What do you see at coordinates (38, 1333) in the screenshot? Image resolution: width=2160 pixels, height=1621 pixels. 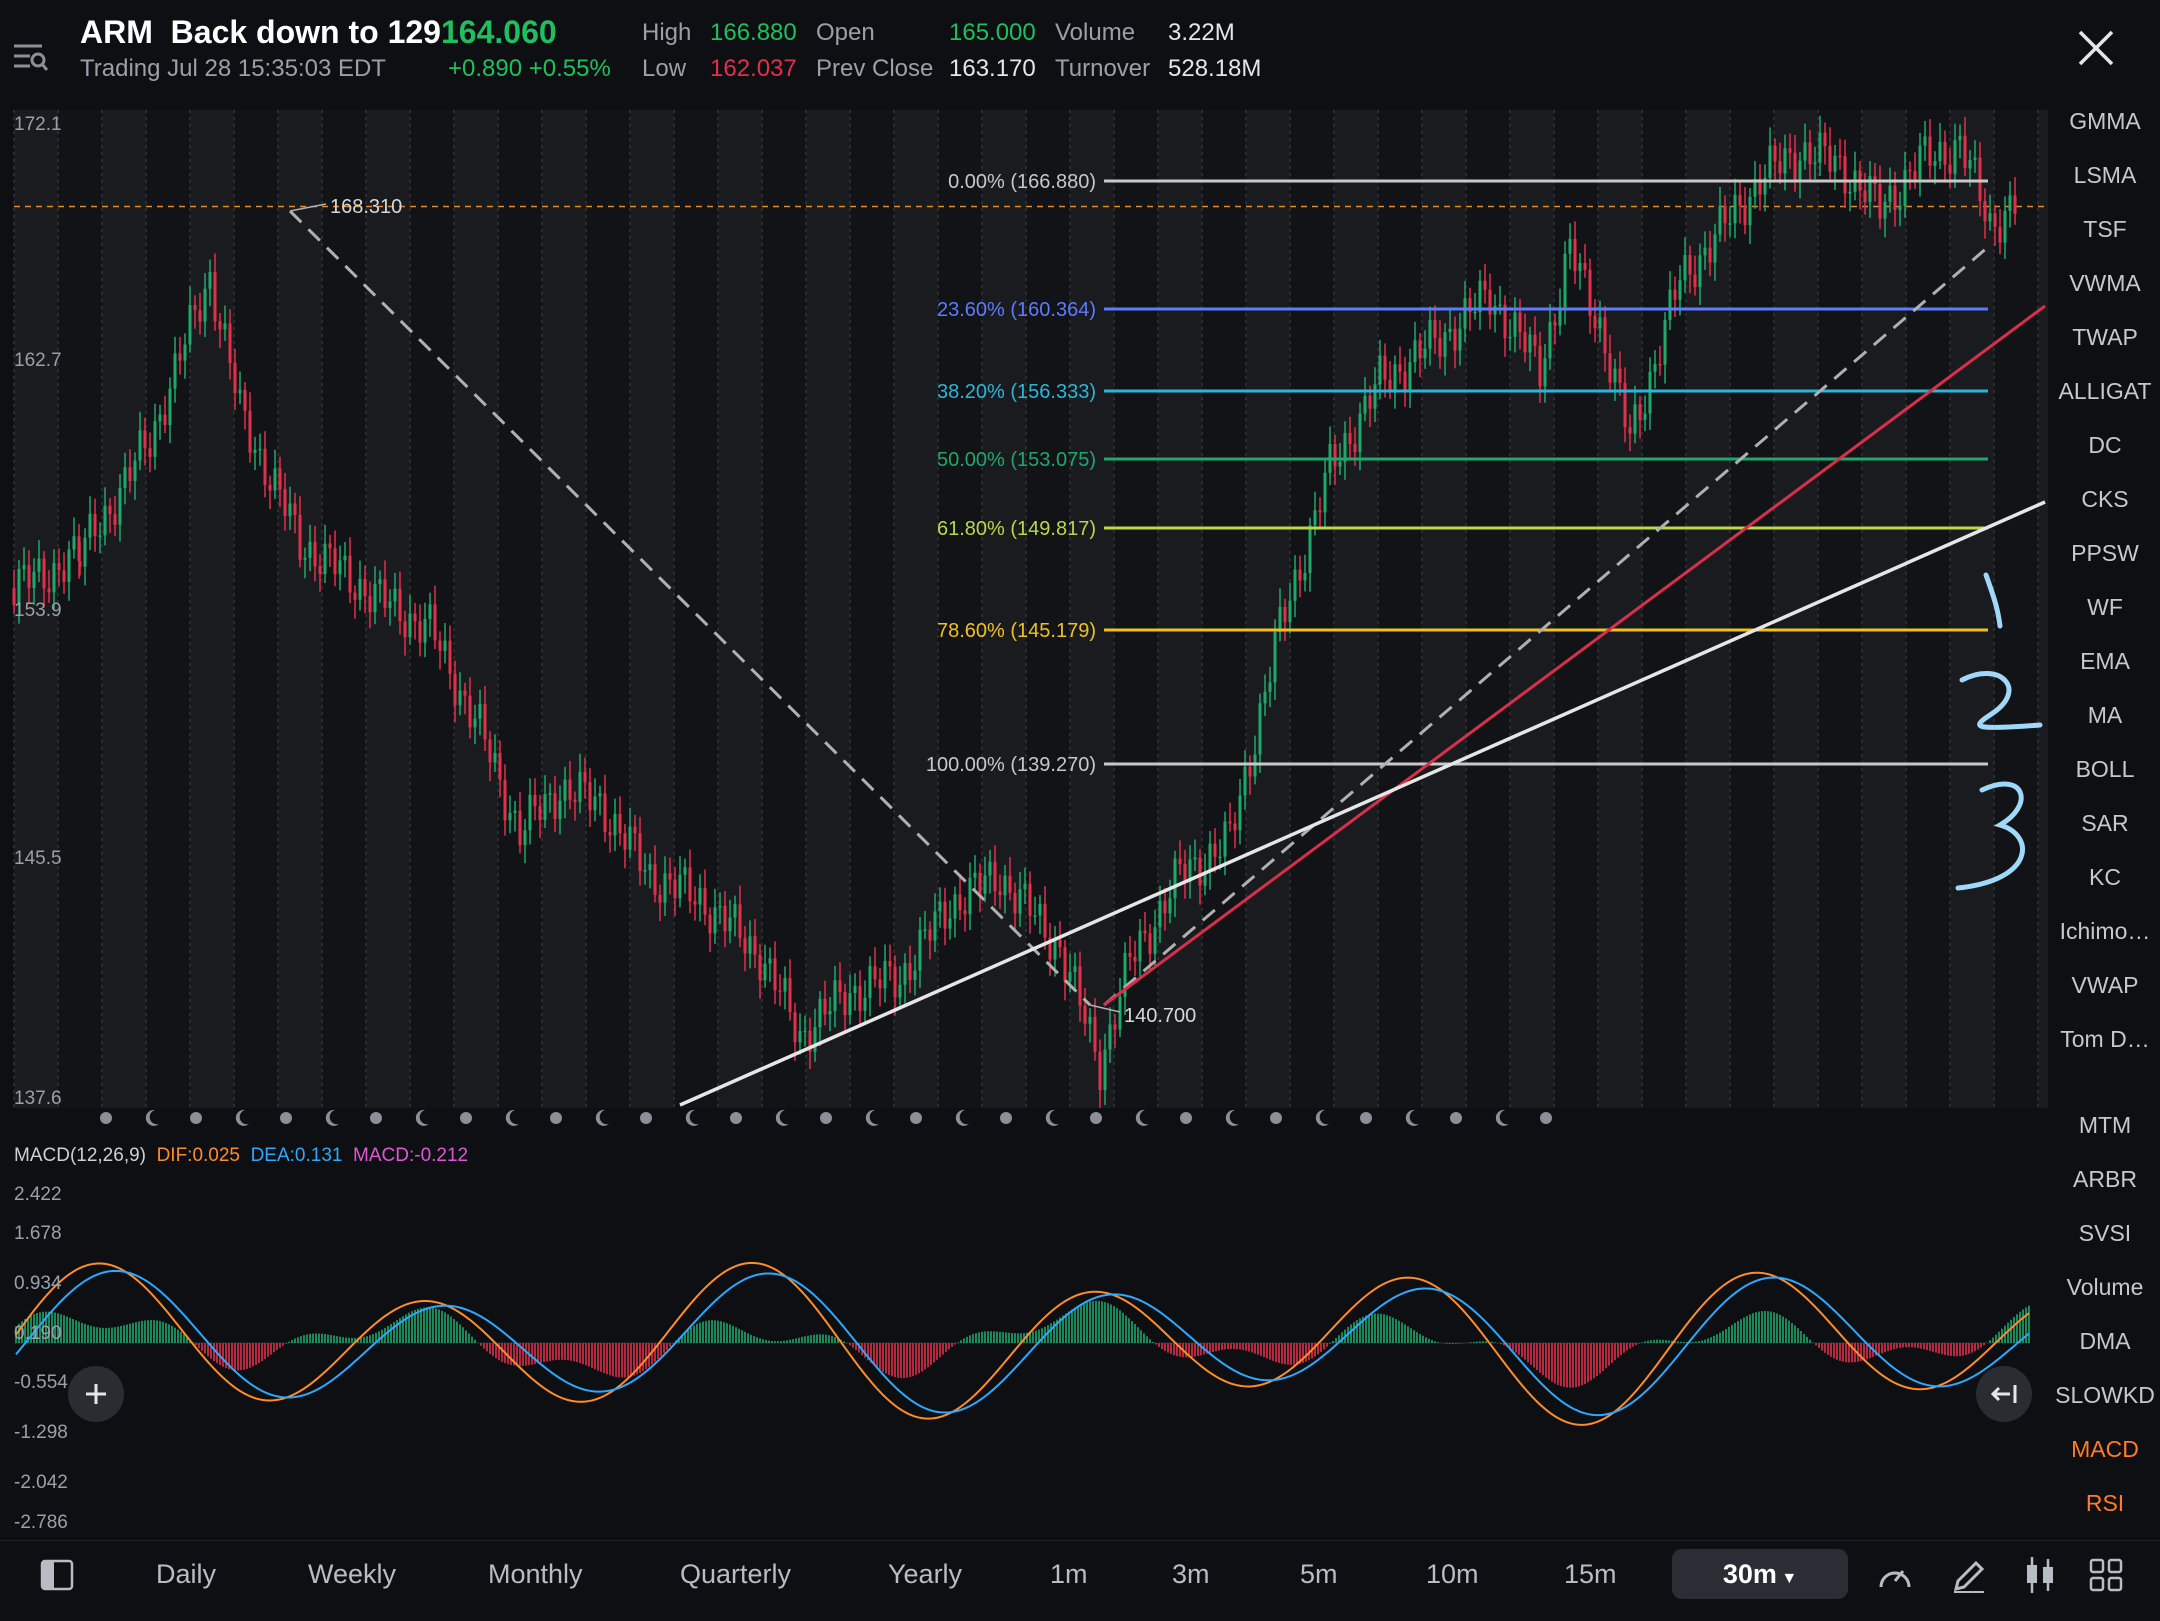 I see `macd-axis-label: 0.190` at bounding box center [38, 1333].